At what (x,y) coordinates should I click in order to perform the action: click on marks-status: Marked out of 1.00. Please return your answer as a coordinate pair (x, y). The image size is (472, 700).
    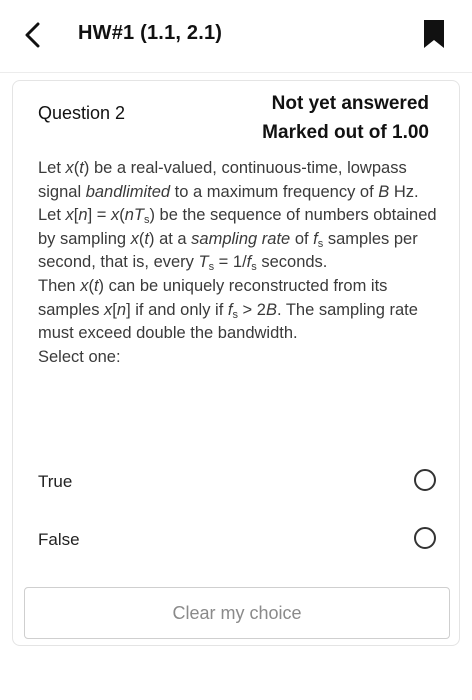
    Looking at the image, I should click on (345, 132).